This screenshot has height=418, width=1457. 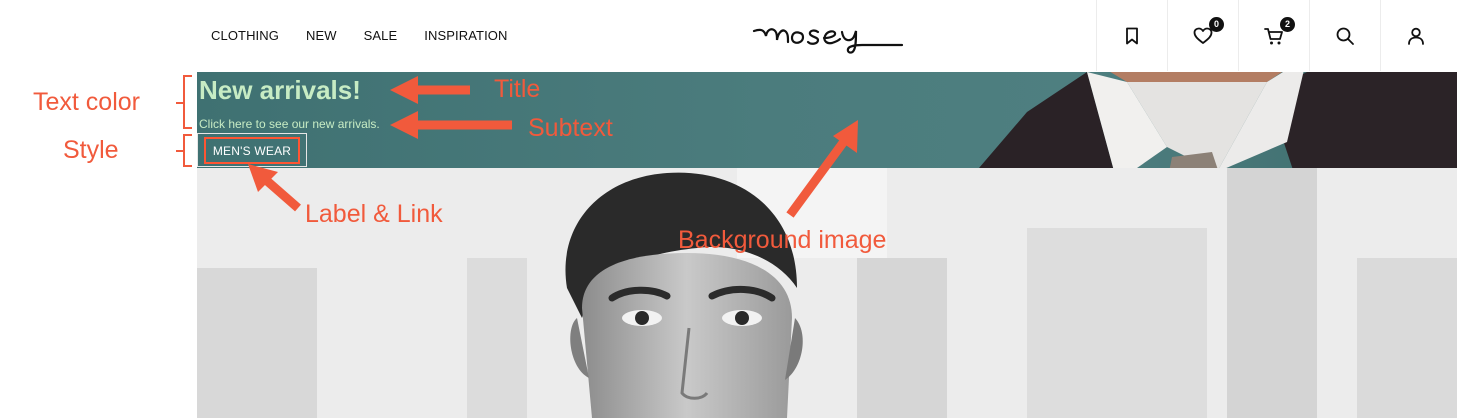 What do you see at coordinates (321, 35) in the screenshot?
I see `nav-item-new: NEW` at bounding box center [321, 35].